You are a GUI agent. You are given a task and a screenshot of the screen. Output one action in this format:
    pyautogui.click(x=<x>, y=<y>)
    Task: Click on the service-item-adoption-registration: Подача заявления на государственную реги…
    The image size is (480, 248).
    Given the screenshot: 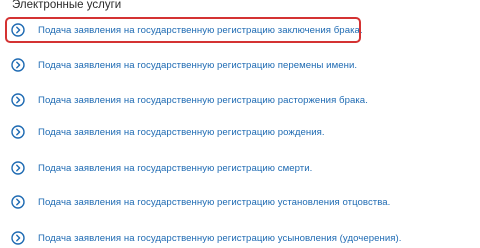 What is the action you would take?
    pyautogui.click(x=206, y=238)
    